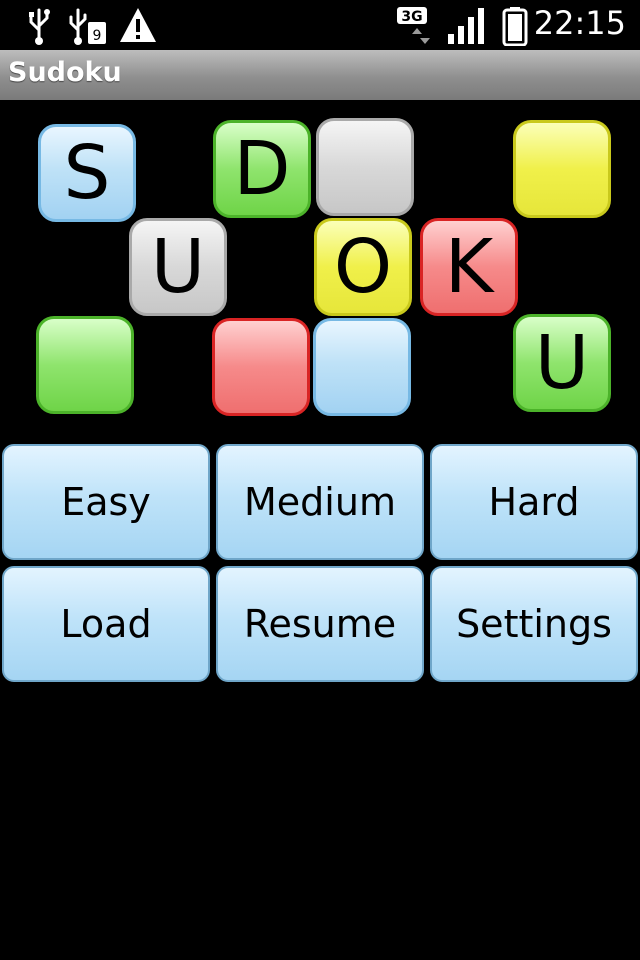 The width and height of the screenshot is (640, 960). What do you see at coordinates (411, 17) in the screenshot?
I see `svg-text: 3G` at bounding box center [411, 17].